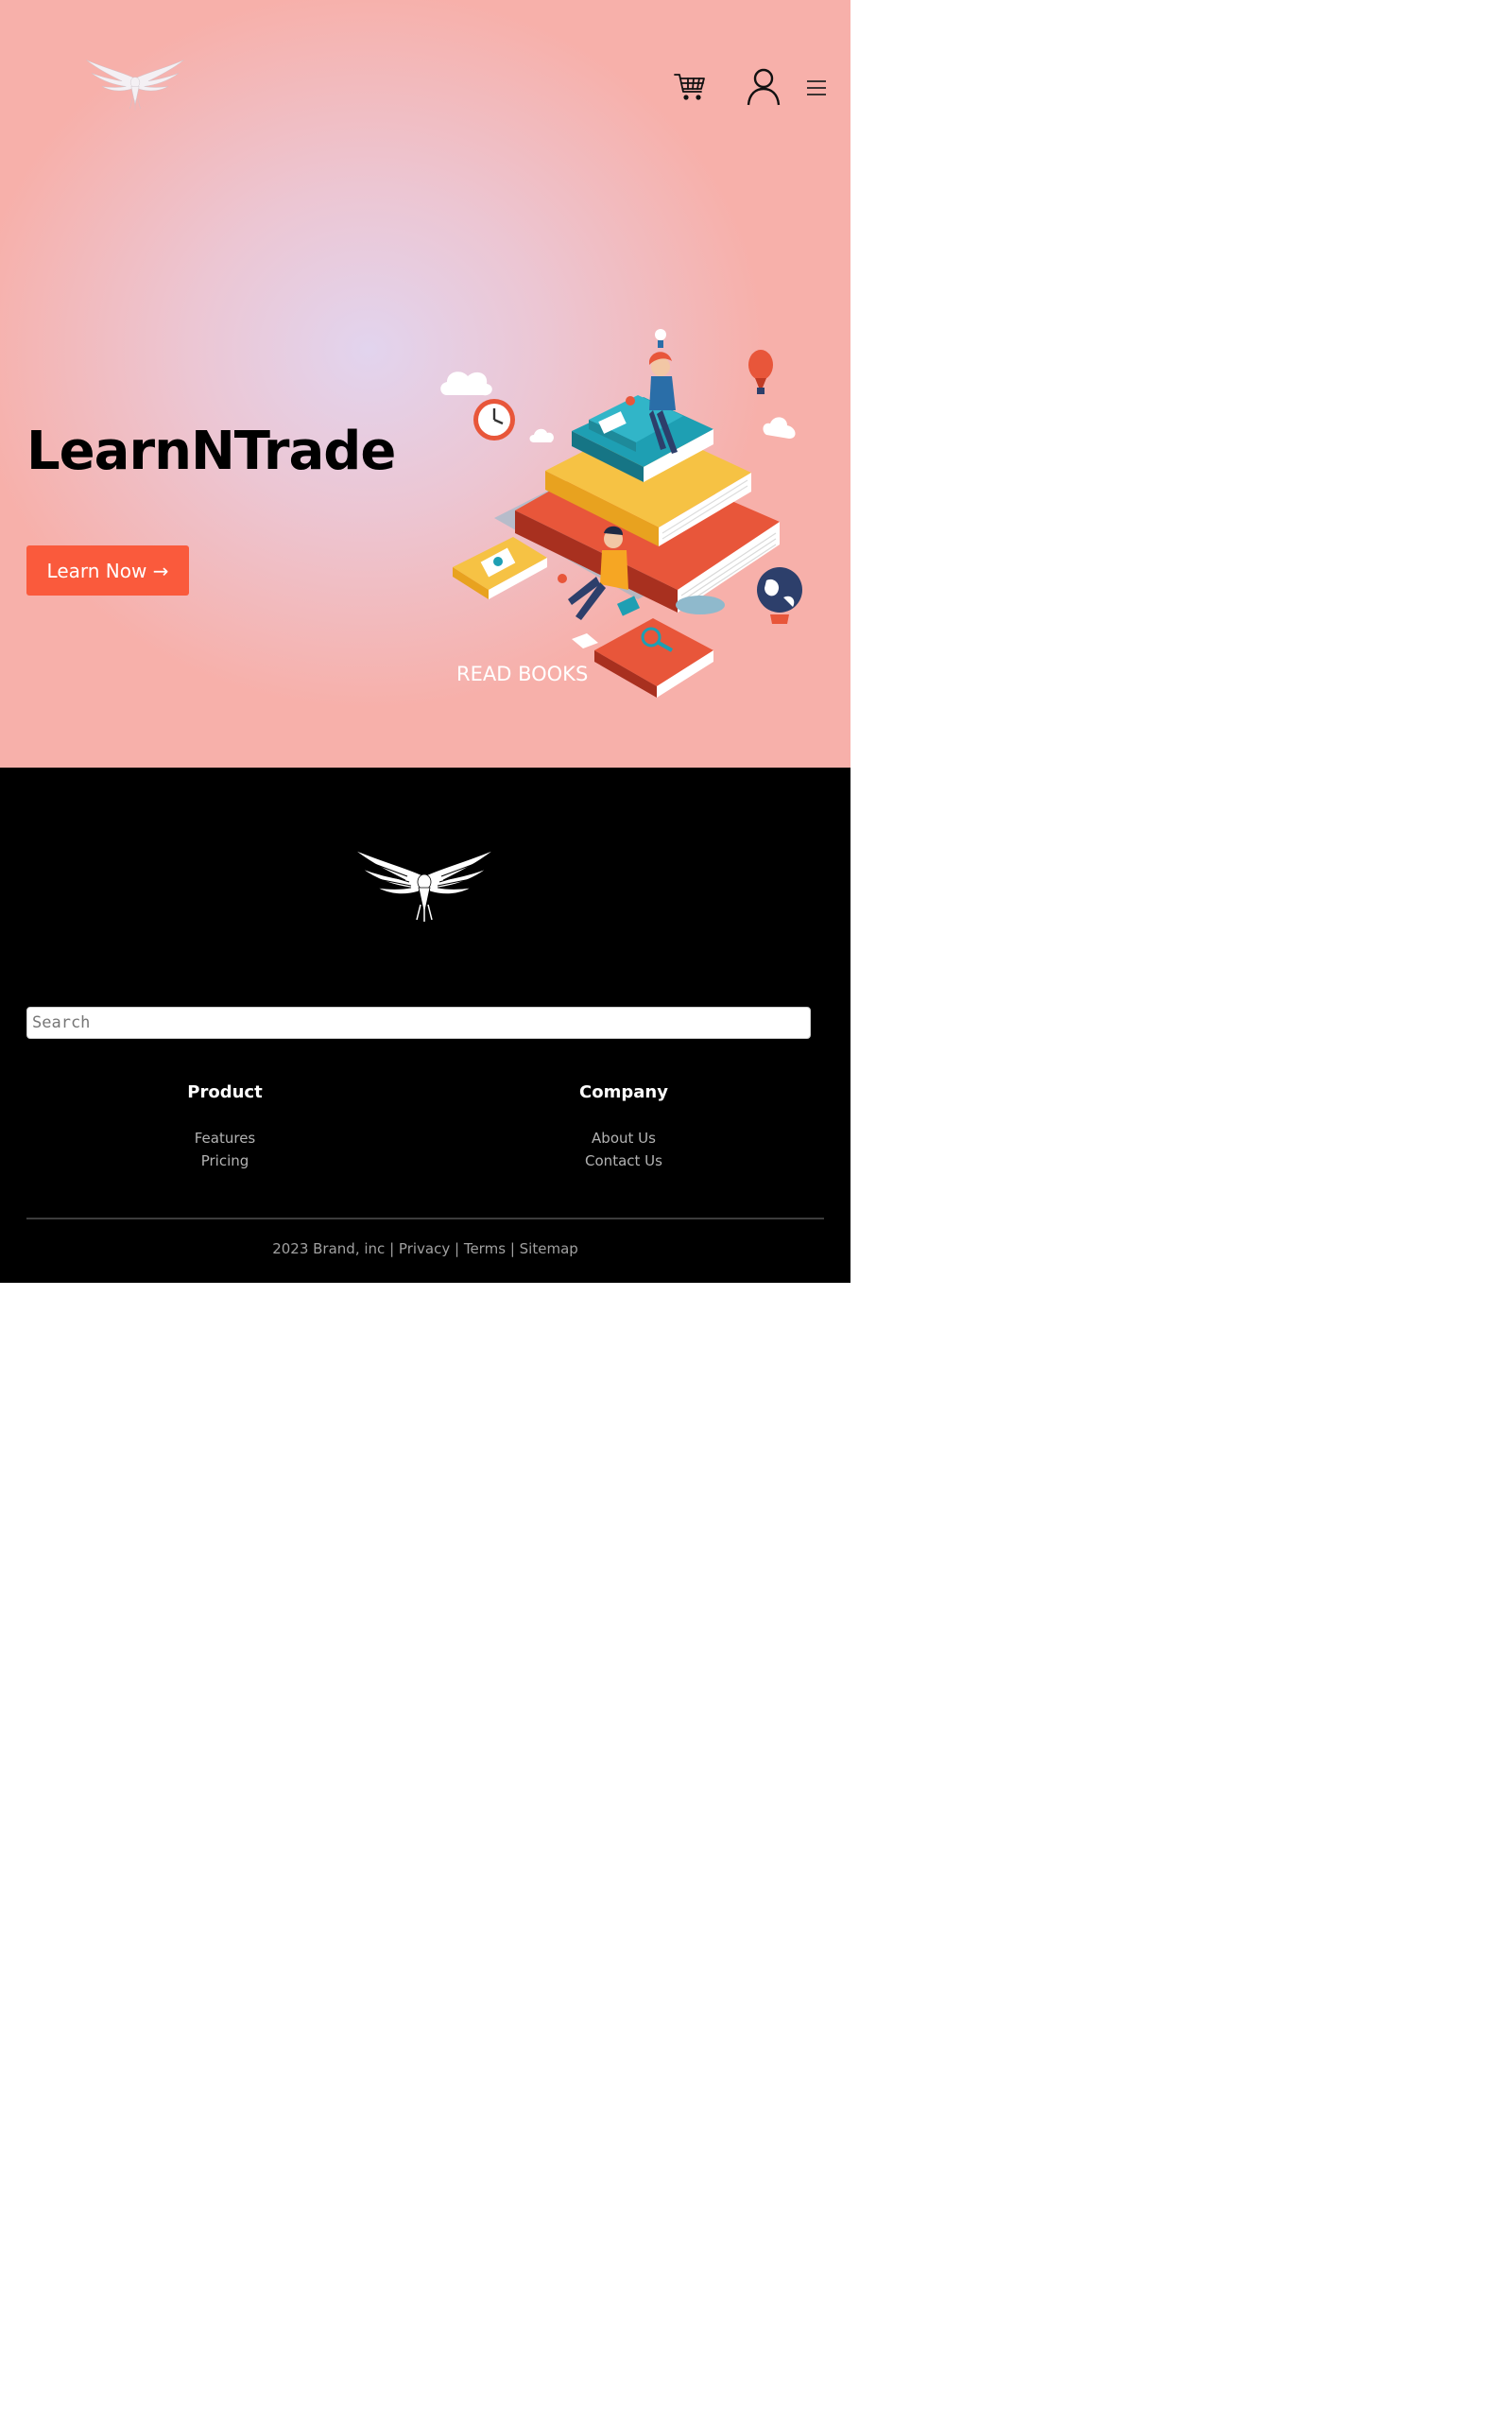 The image size is (1512, 2420). What do you see at coordinates (225, 1139) in the screenshot?
I see `footer-link-features: Features` at bounding box center [225, 1139].